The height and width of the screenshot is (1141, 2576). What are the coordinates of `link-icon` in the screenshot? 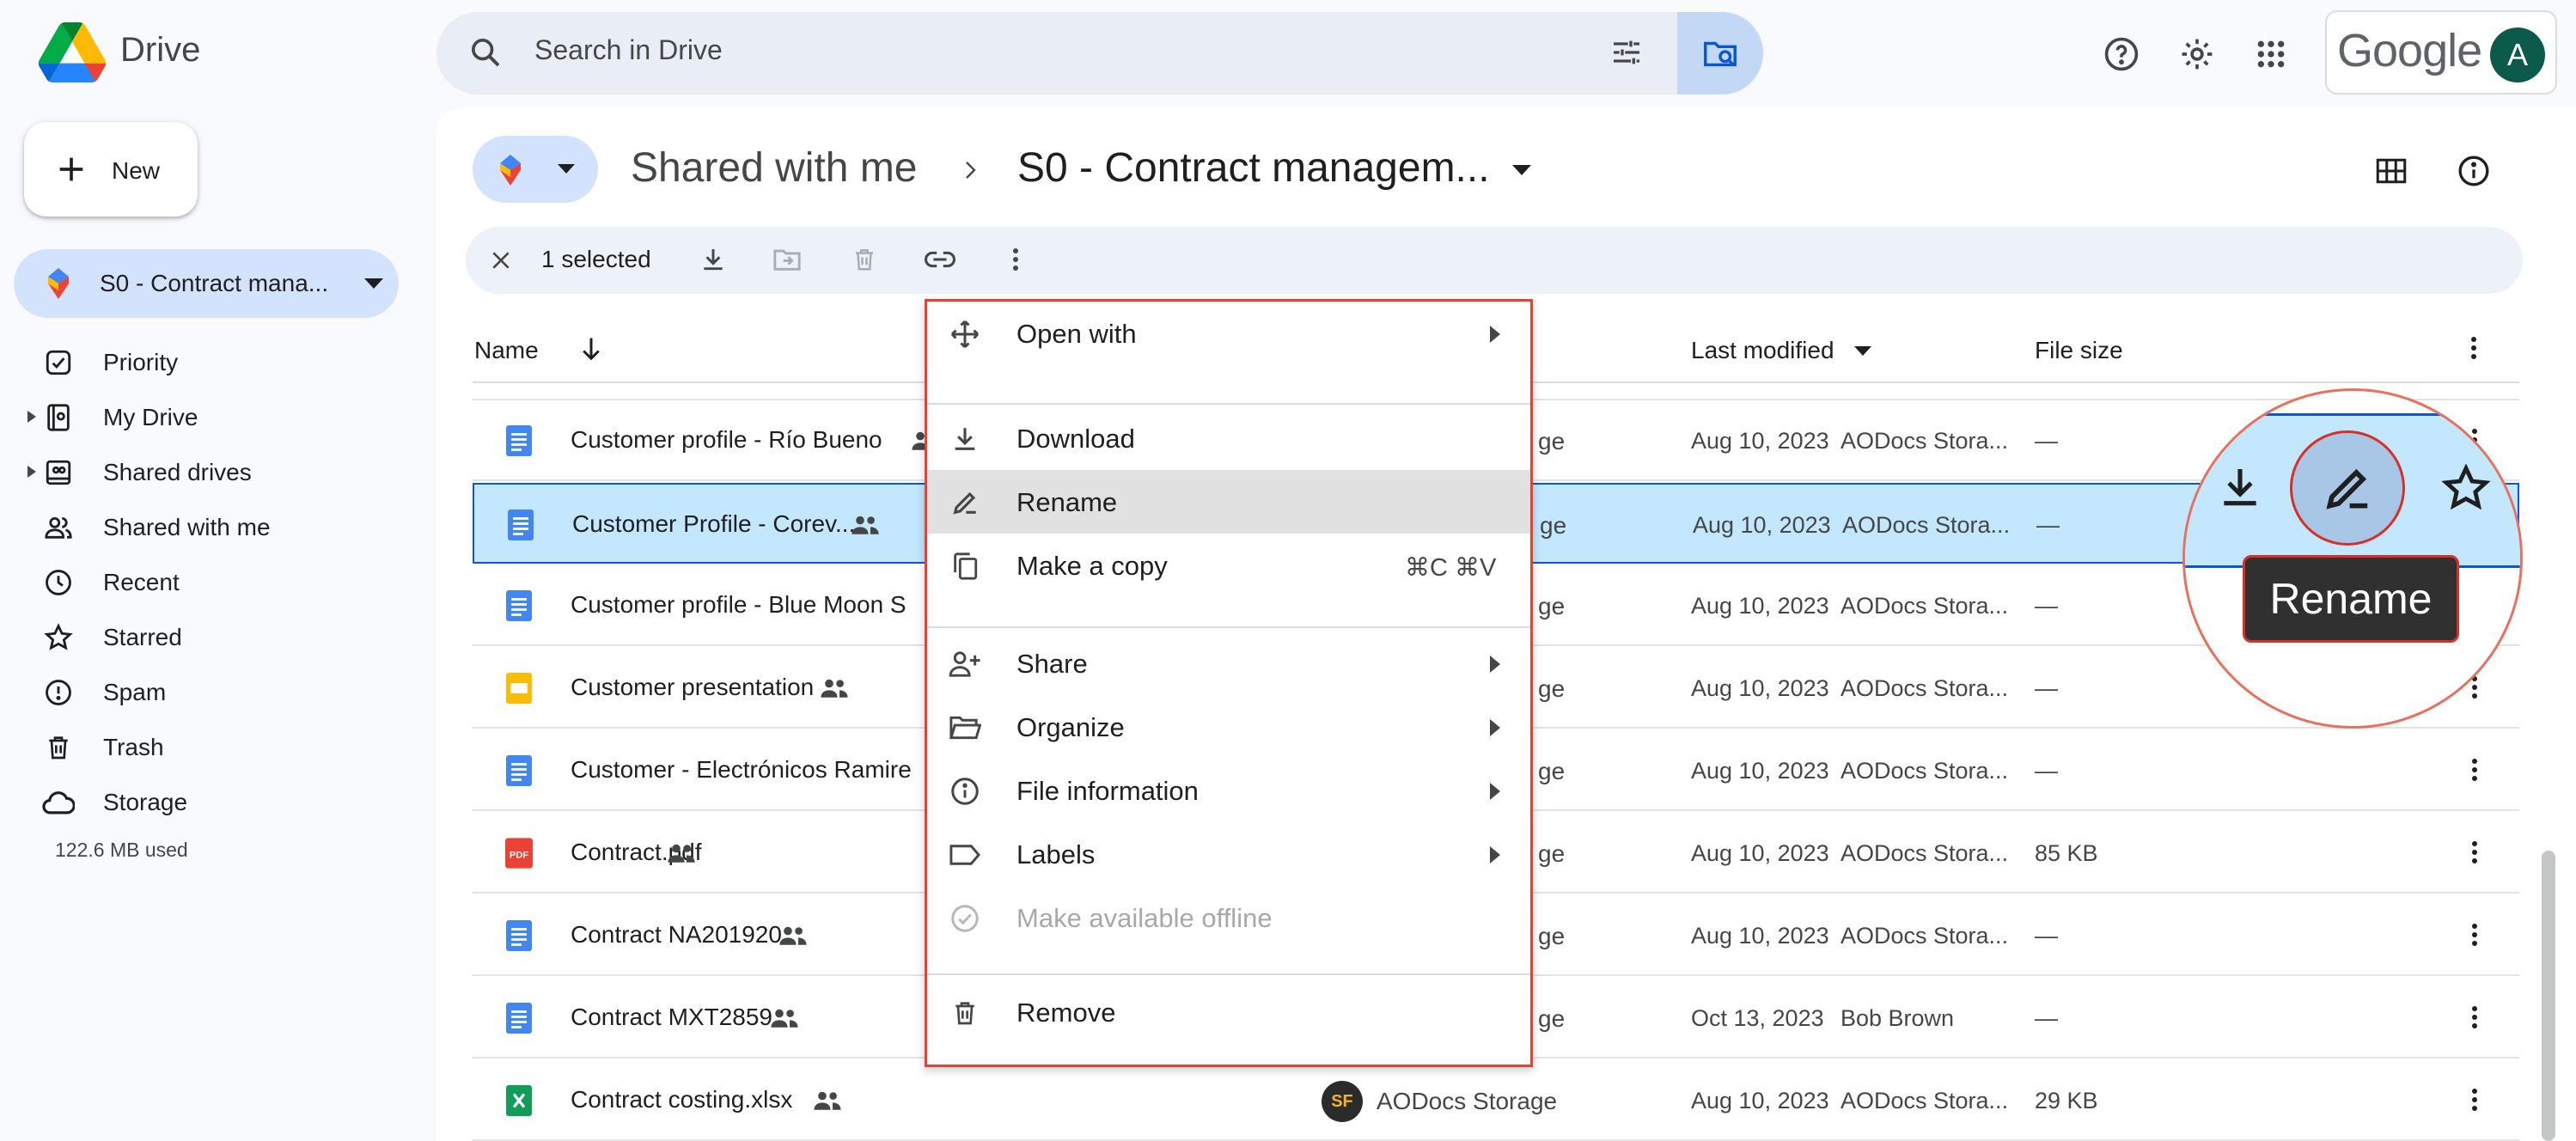 It's located at (940, 260).